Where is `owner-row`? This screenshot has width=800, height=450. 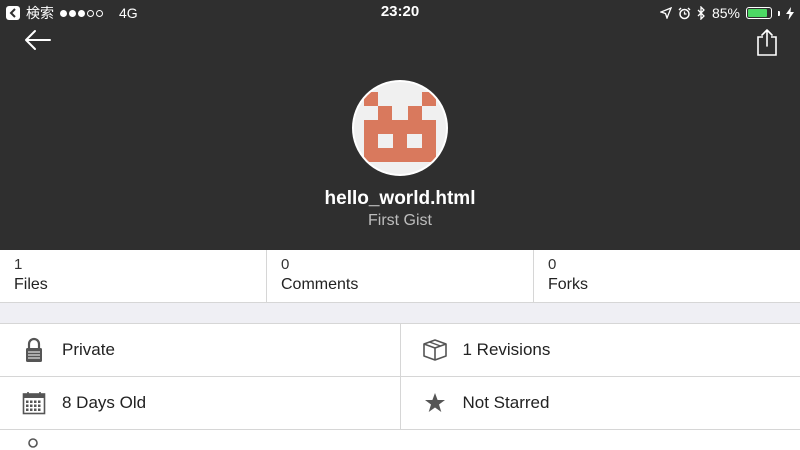 owner-row is located at coordinates (400, 440).